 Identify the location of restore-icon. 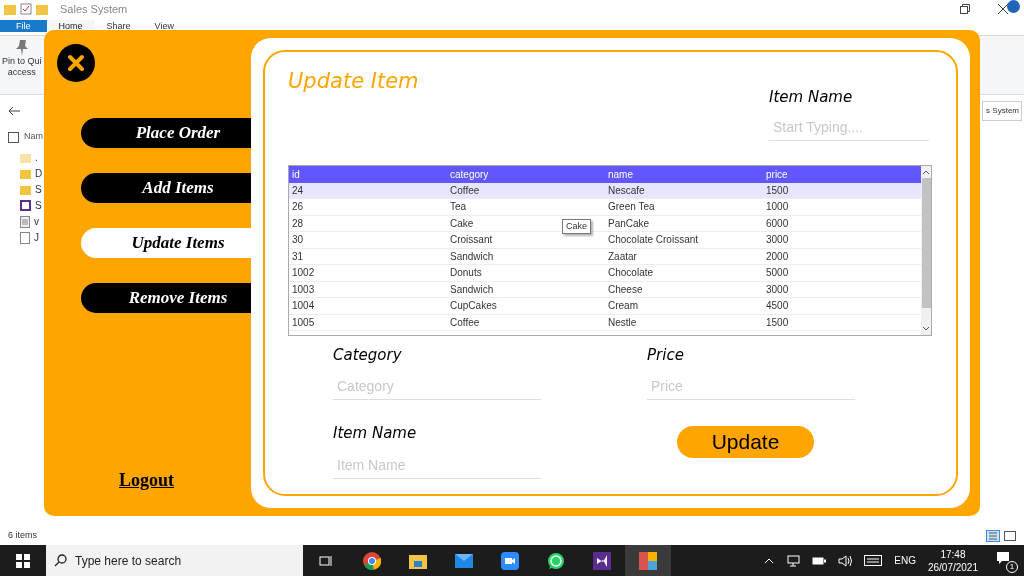
(965, 9).